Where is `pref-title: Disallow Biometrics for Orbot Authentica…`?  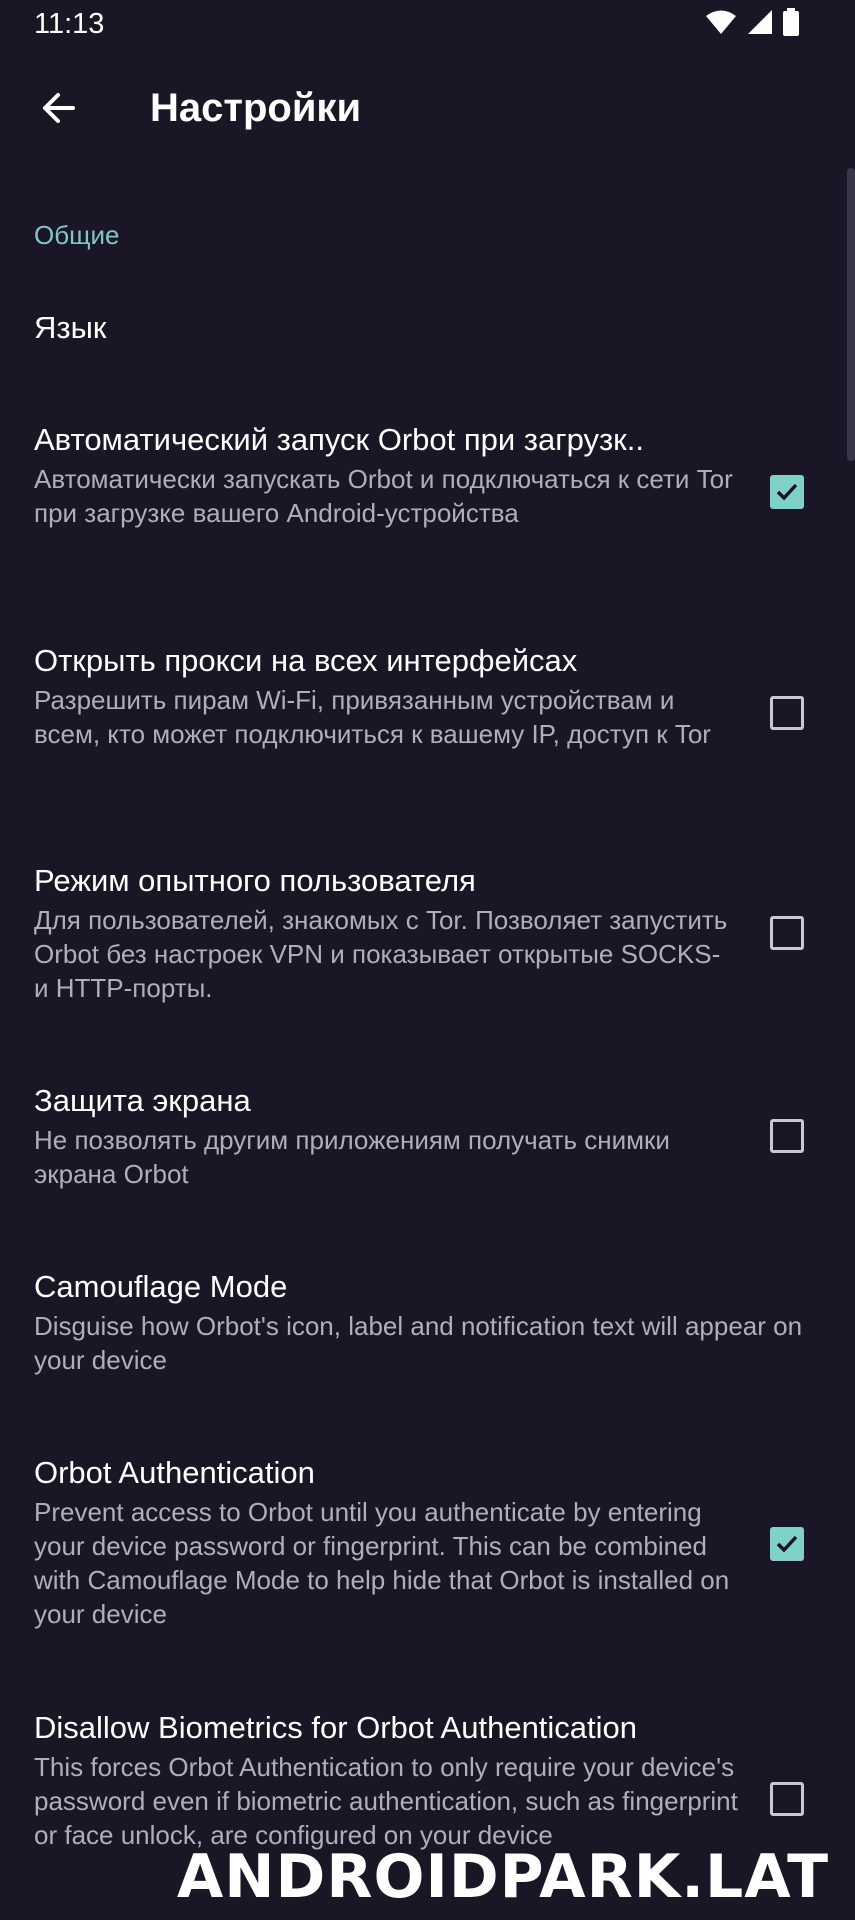
pref-title: Disallow Biometrics for Orbot Authentica… is located at coordinates (336, 1727).